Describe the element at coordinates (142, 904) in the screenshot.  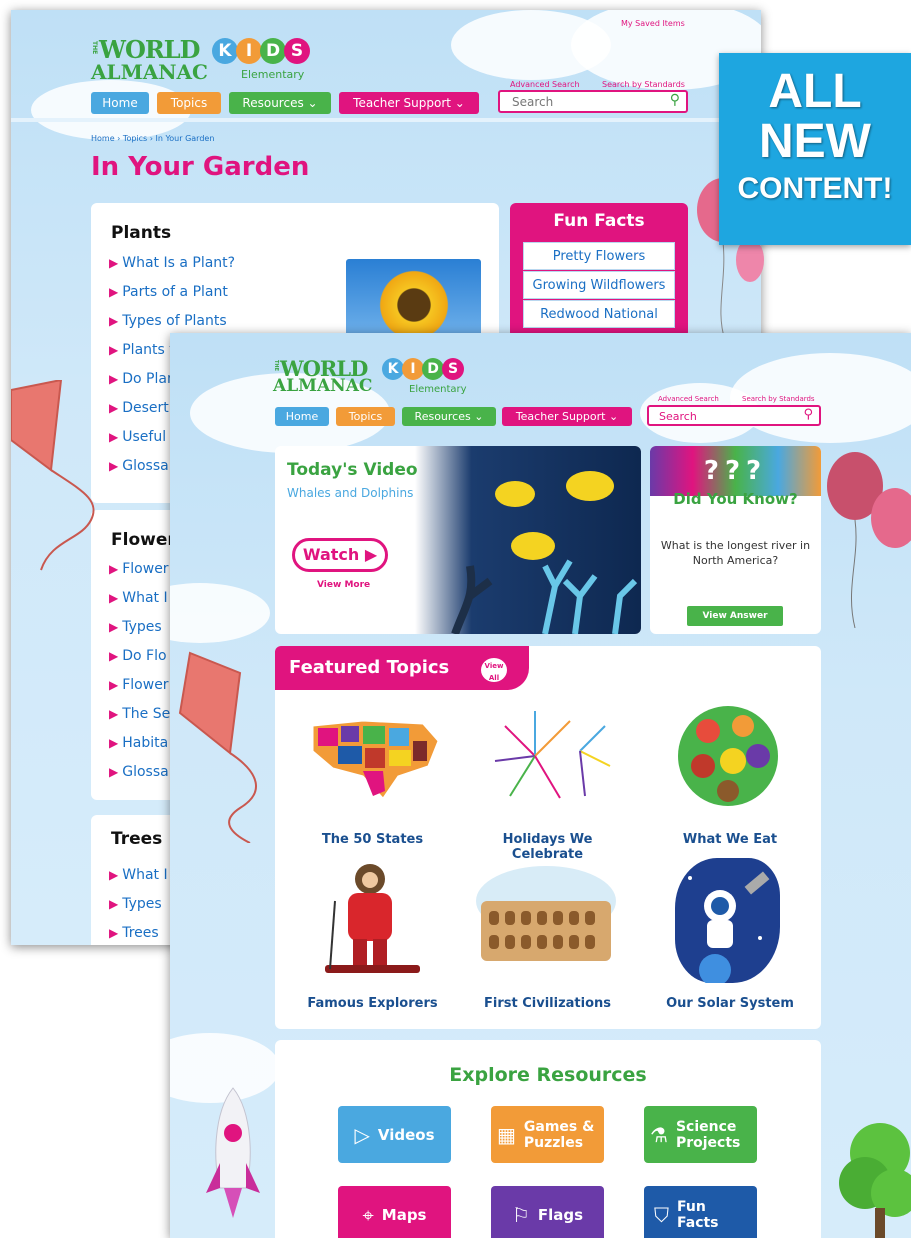
I see `trees-item-label: Types` at that location.